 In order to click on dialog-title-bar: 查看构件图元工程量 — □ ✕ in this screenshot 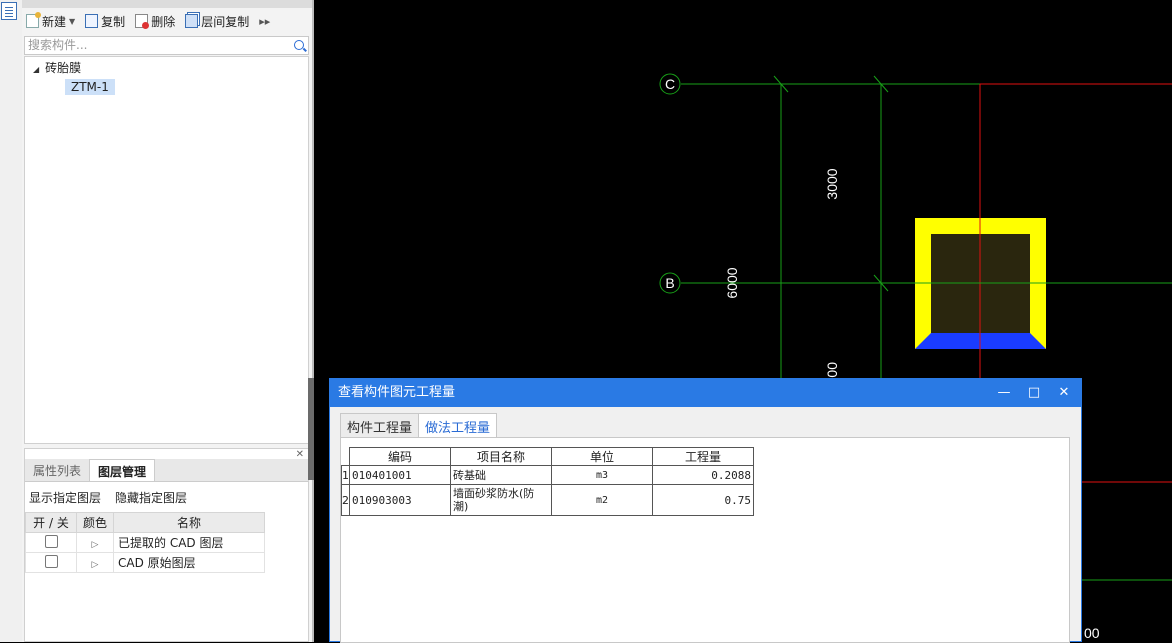, I will do `click(705, 393)`.